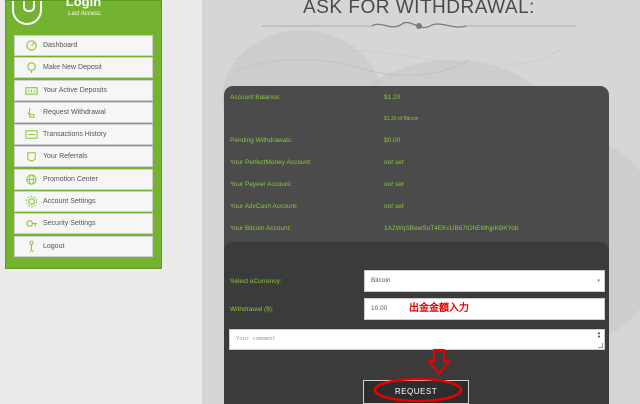 The width and height of the screenshot is (640, 404). Describe the element at coordinates (394, 162) in the screenshot. I see `perfectmoney-value: not set` at that location.